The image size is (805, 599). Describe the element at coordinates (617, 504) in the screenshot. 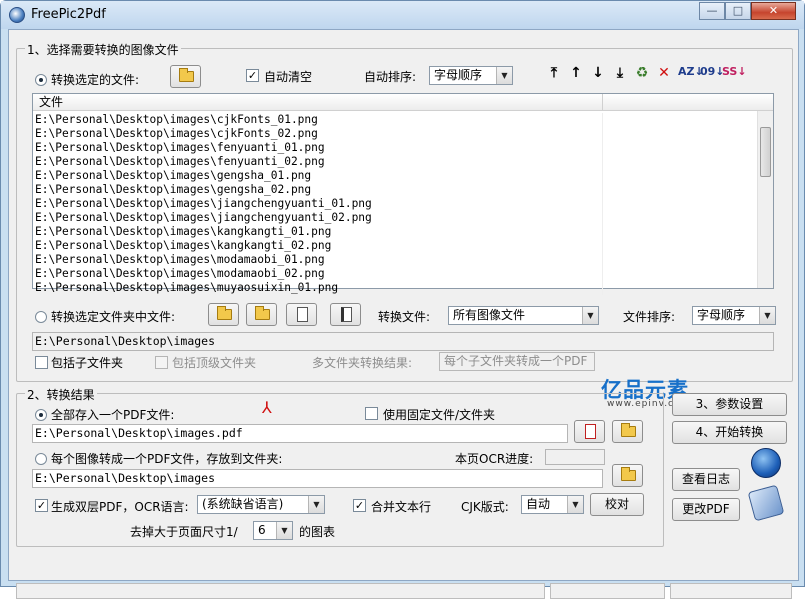

I see `proofread-button: 校对` at that location.